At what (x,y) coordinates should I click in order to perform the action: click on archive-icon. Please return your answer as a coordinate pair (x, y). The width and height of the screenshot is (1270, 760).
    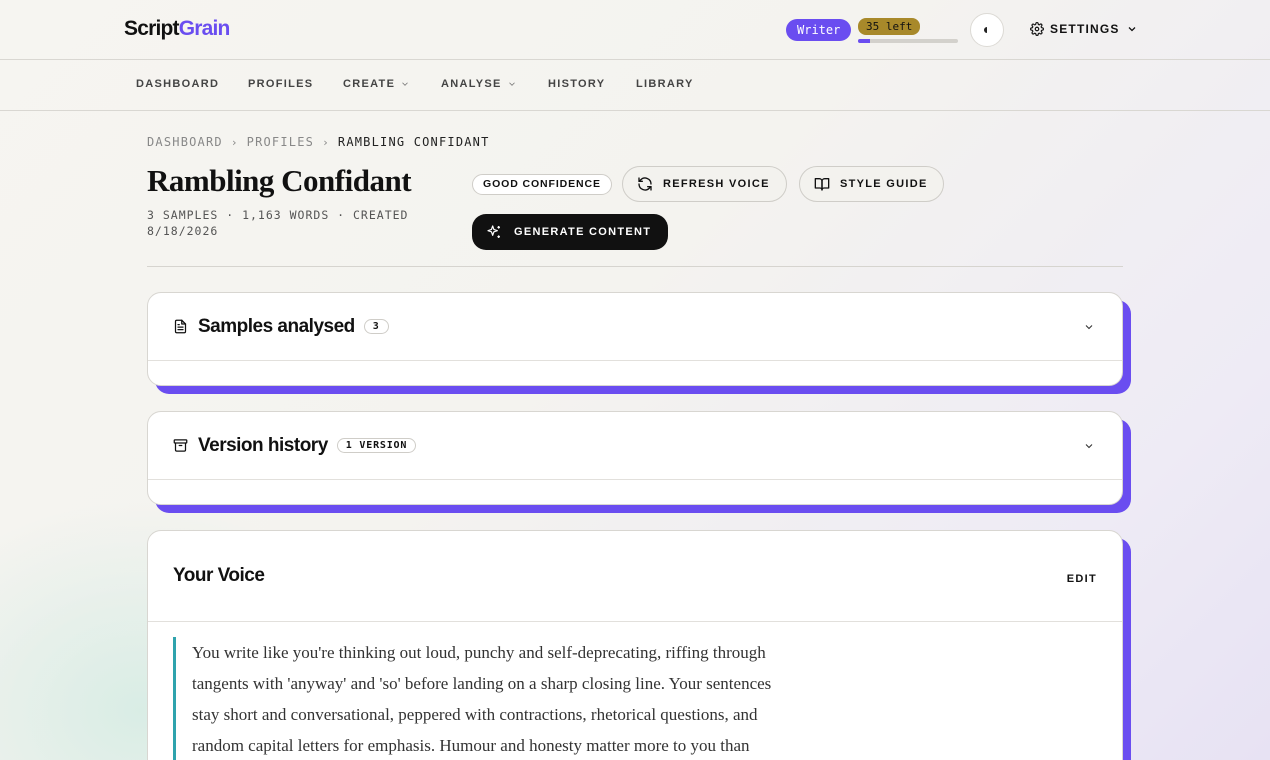
    Looking at the image, I should click on (180, 445).